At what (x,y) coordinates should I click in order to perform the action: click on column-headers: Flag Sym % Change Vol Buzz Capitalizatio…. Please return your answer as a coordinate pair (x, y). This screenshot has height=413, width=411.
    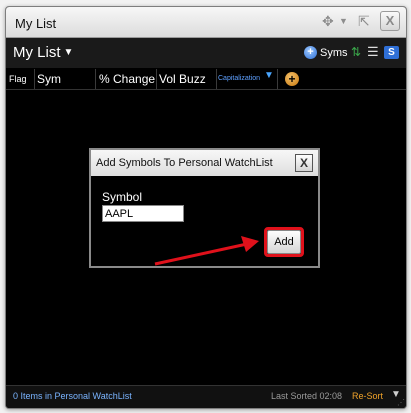
    Looking at the image, I should click on (206, 79).